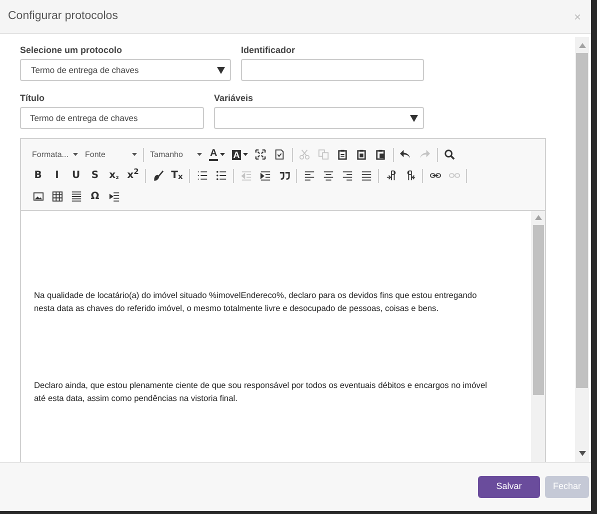 The height and width of the screenshot is (514, 597). What do you see at coordinates (454, 175) in the screenshot?
I see `unlink-icon` at bounding box center [454, 175].